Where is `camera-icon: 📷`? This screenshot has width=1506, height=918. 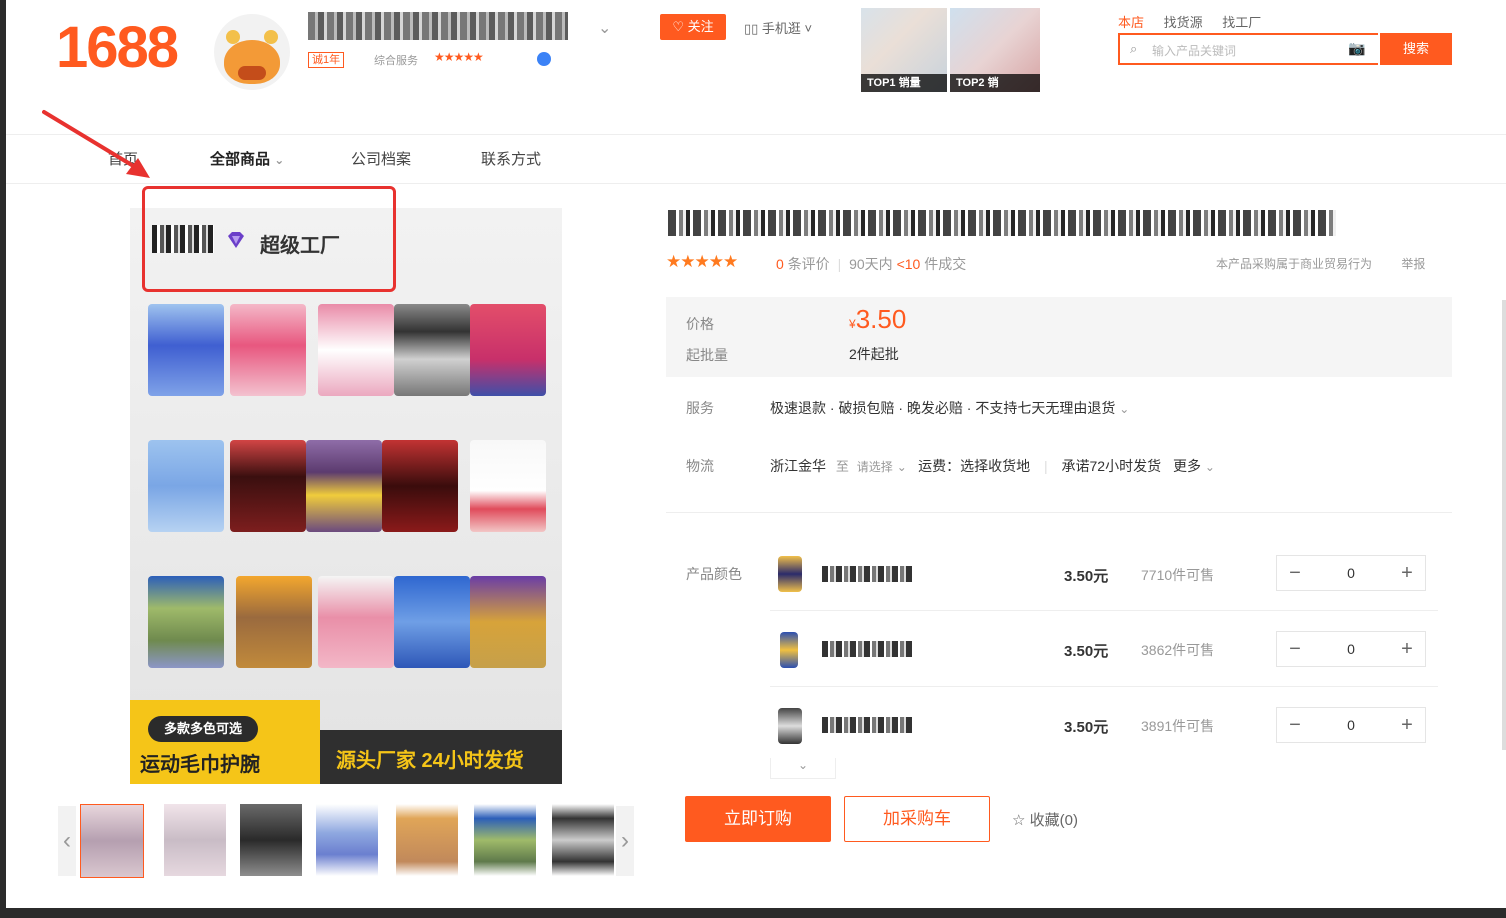 camera-icon: 📷 is located at coordinates (1356, 48).